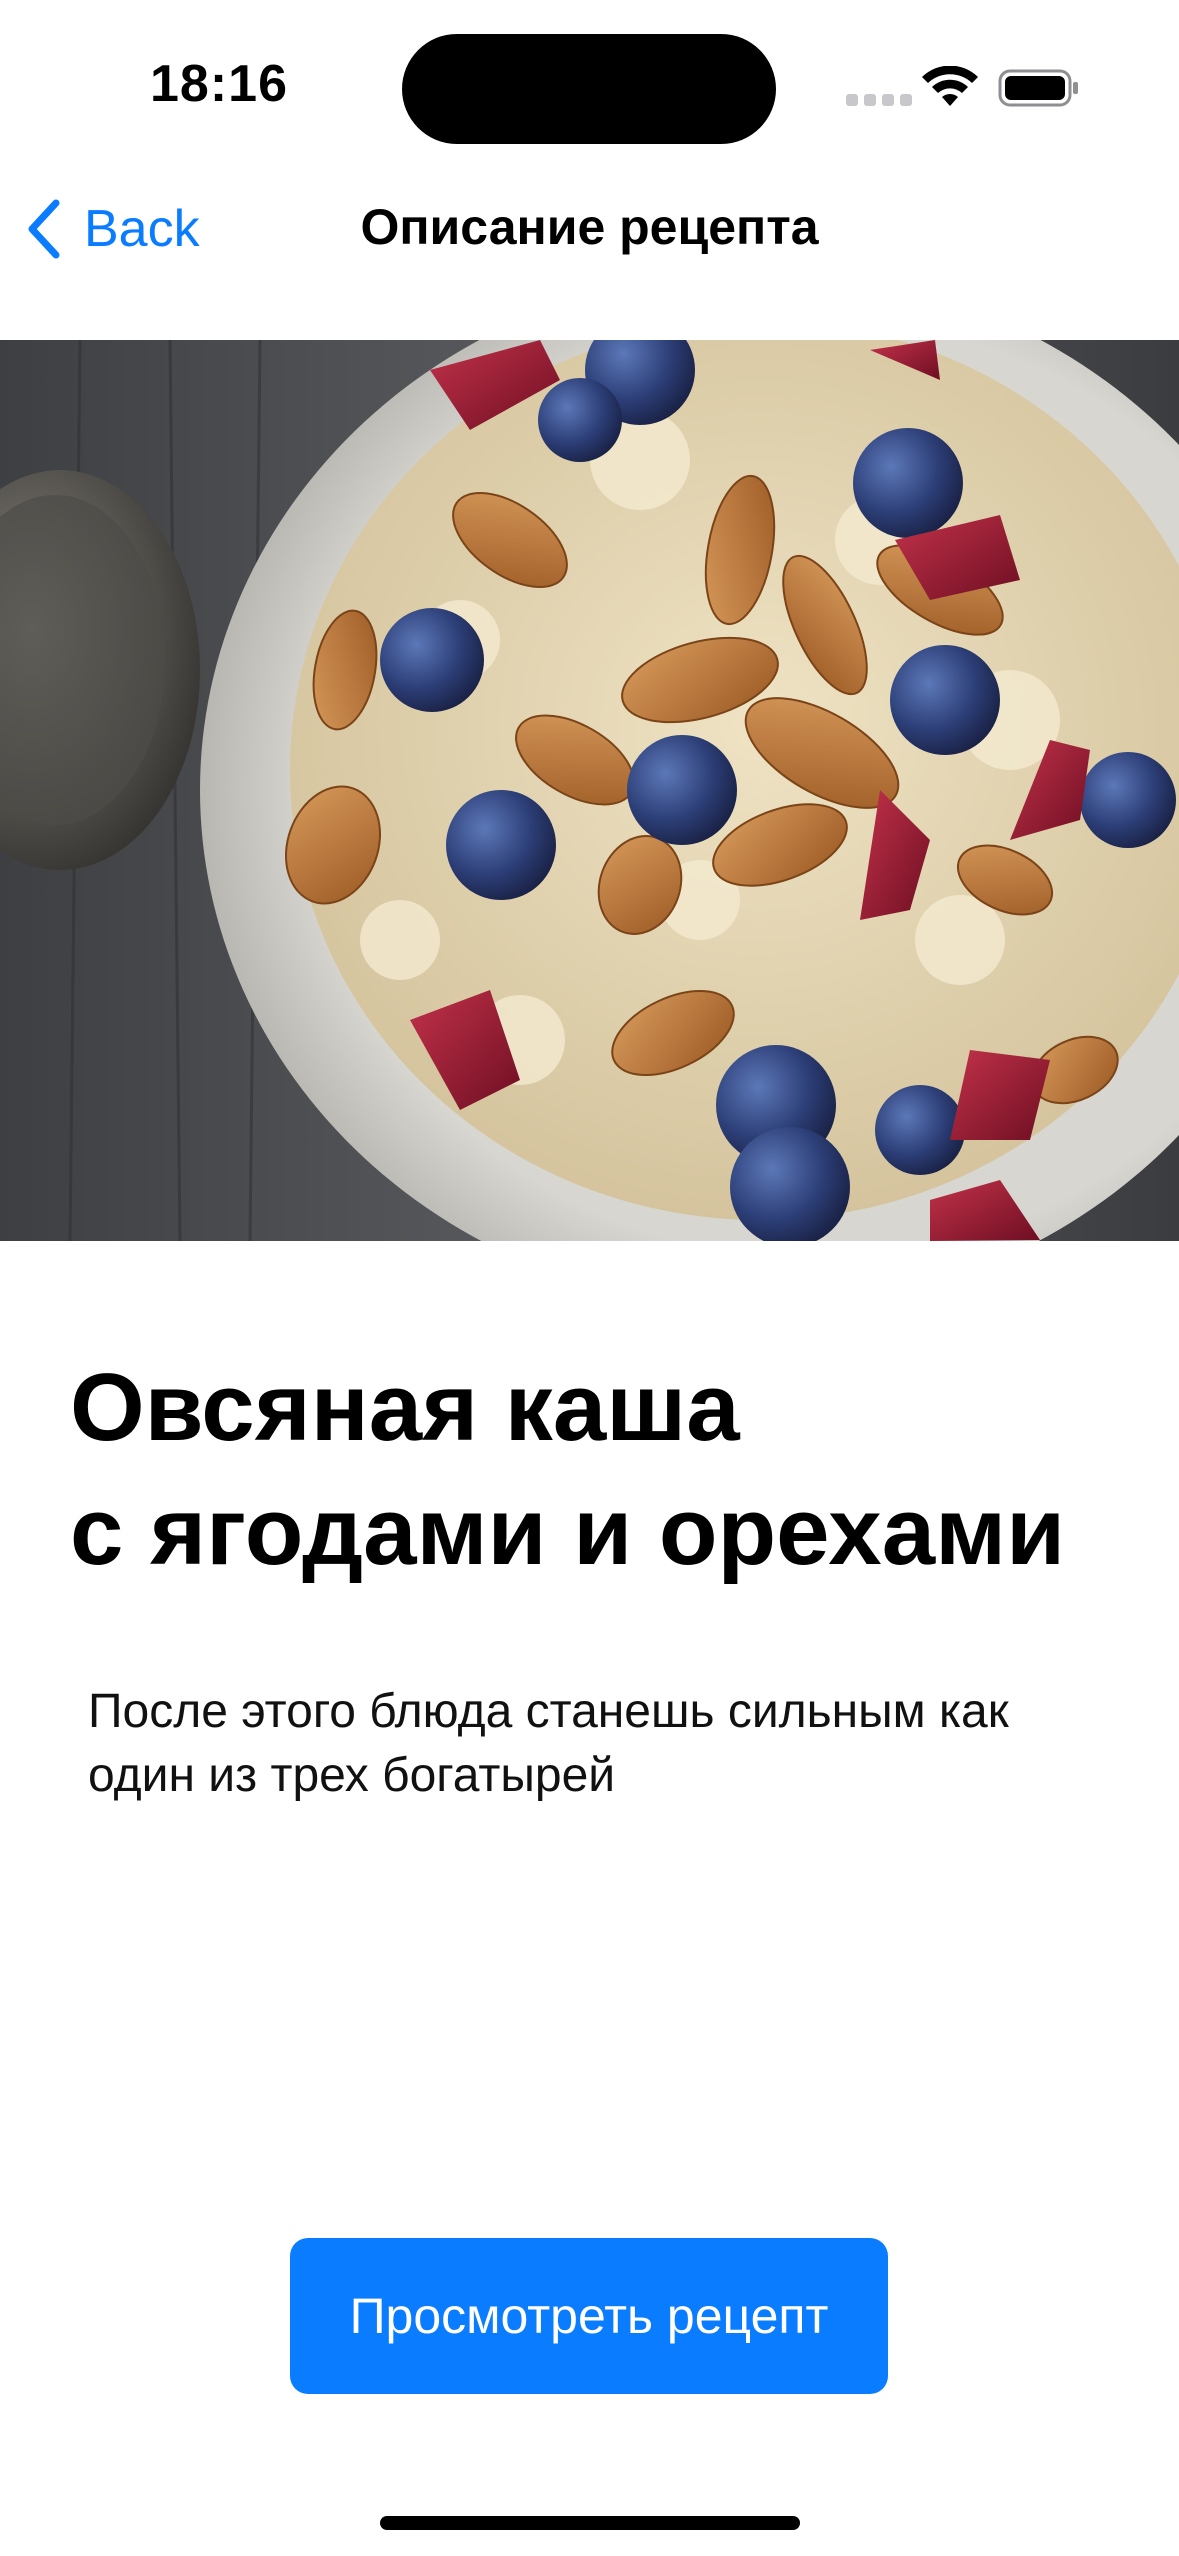 The width and height of the screenshot is (1179, 2556). I want to click on view-recipe-button-label: Просмотреть рецепт, so click(589, 2316).